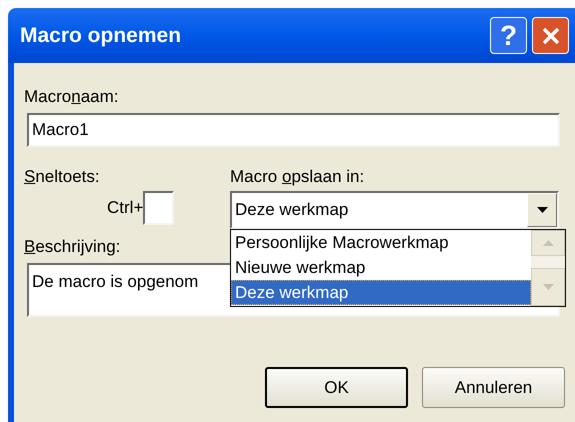 The width and height of the screenshot is (575, 422). What do you see at coordinates (508, 35) in the screenshot?
I see `help-button: ?` at bounding box center [508, 35].